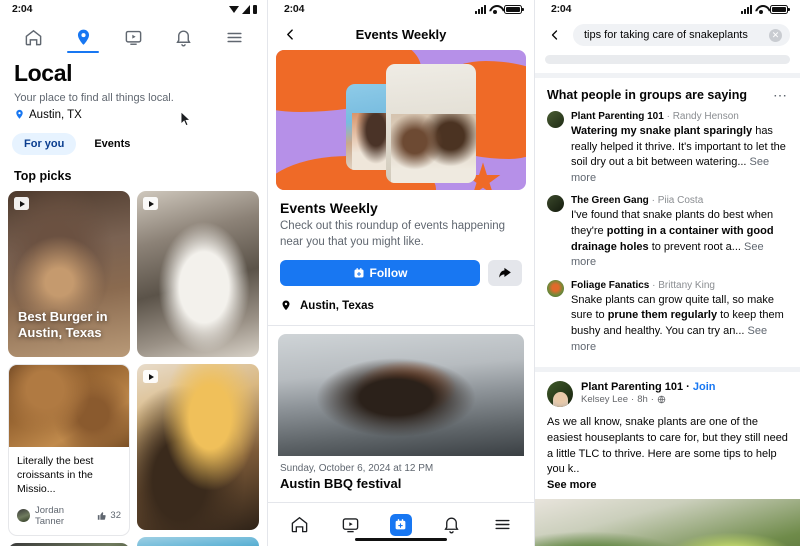 This screenshot has width=800, height=546. Describe the element at coordinates (560, 394) in the screenshot. I see `avatar` at that location.